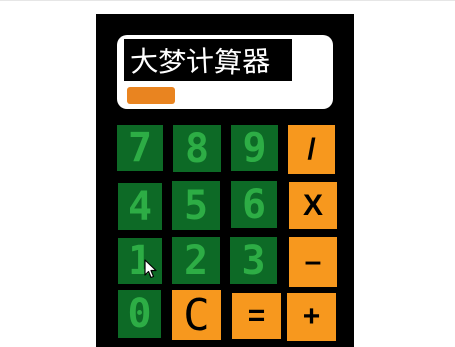  What do you see at coordinates (313, 205) in the screenshot?
I see `multiply-button: X` at bounding box center [313, 205].